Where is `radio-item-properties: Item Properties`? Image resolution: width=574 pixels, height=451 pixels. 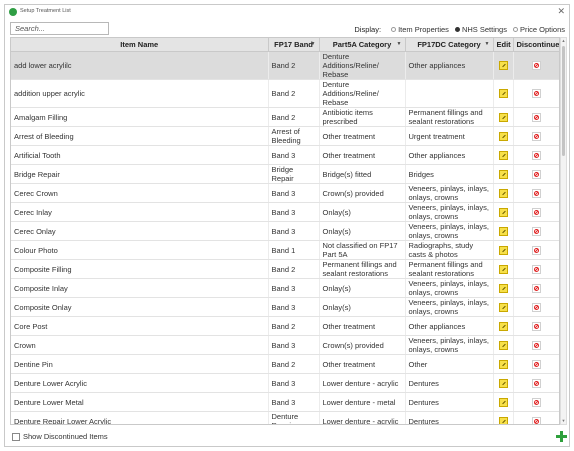 radio-item-properties: Item Properties is located at coordinates (420, 29).